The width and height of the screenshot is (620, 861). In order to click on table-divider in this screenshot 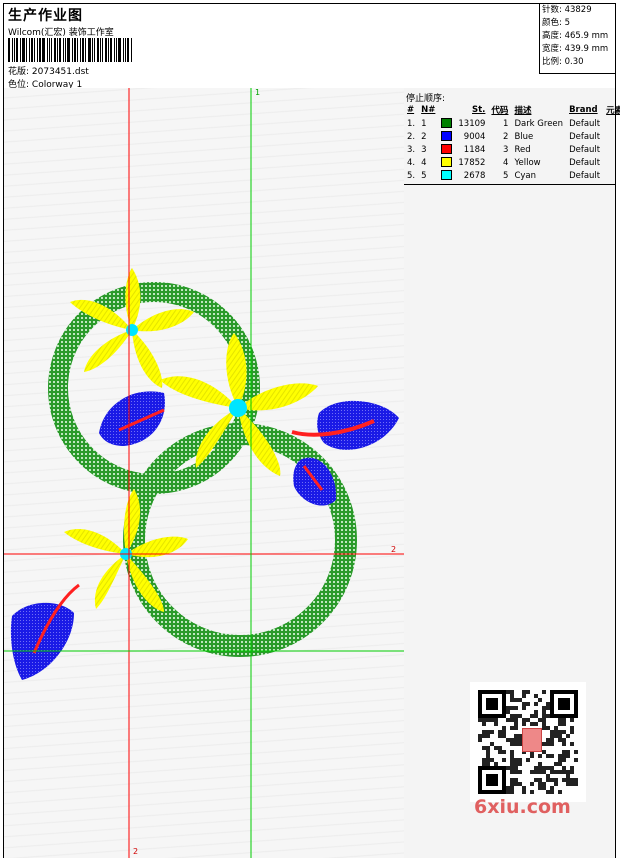, I will do `click(509, 184)`.